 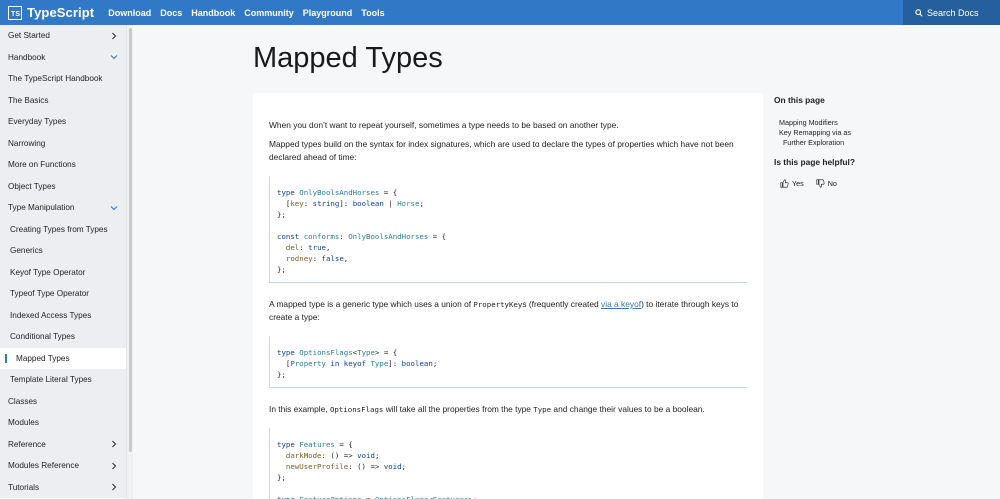 I want to click on sidebar-item-the-basics: The Basics, so click(x=63, y=100).